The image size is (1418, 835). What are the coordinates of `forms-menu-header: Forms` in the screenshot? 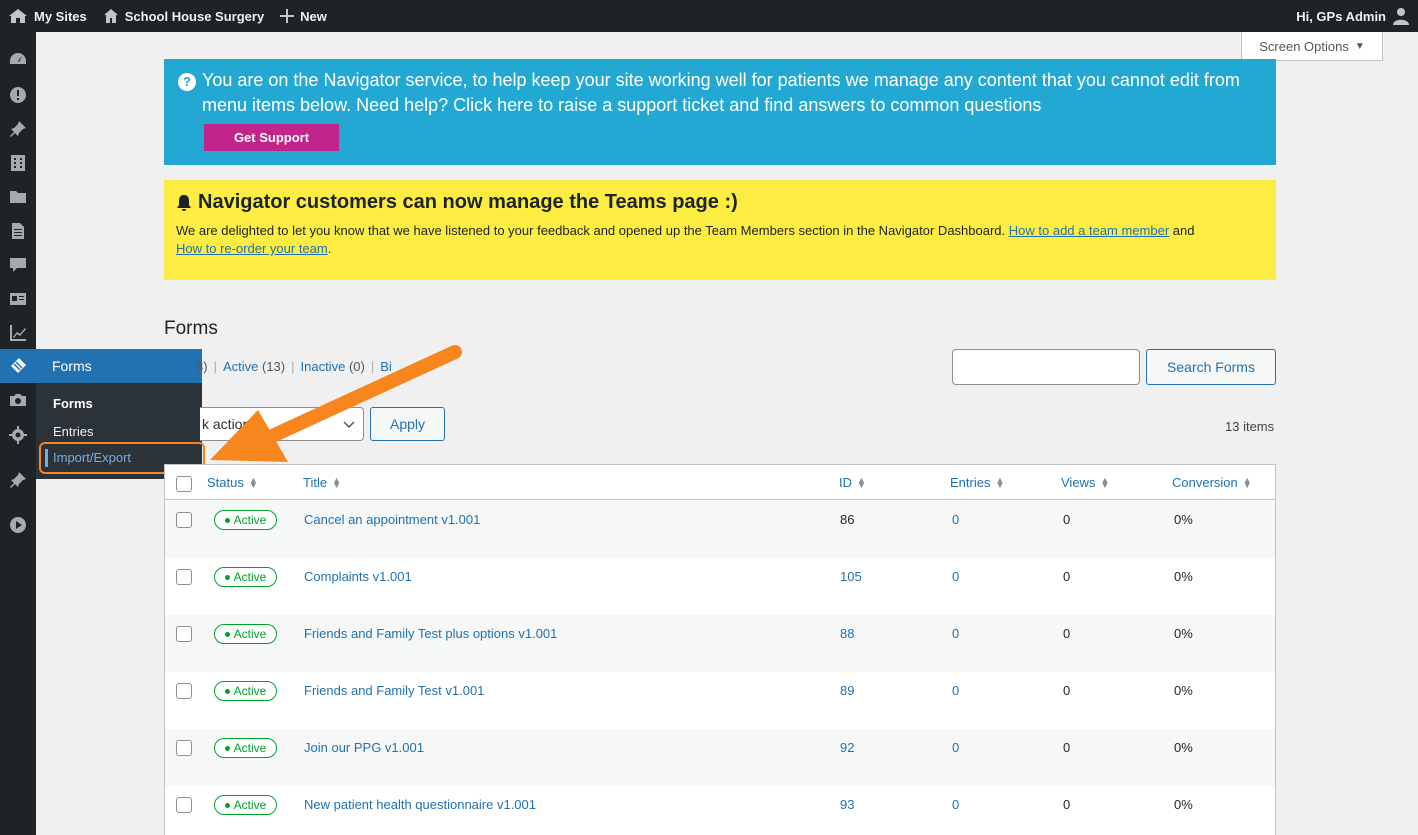 It's located at (119, 366).